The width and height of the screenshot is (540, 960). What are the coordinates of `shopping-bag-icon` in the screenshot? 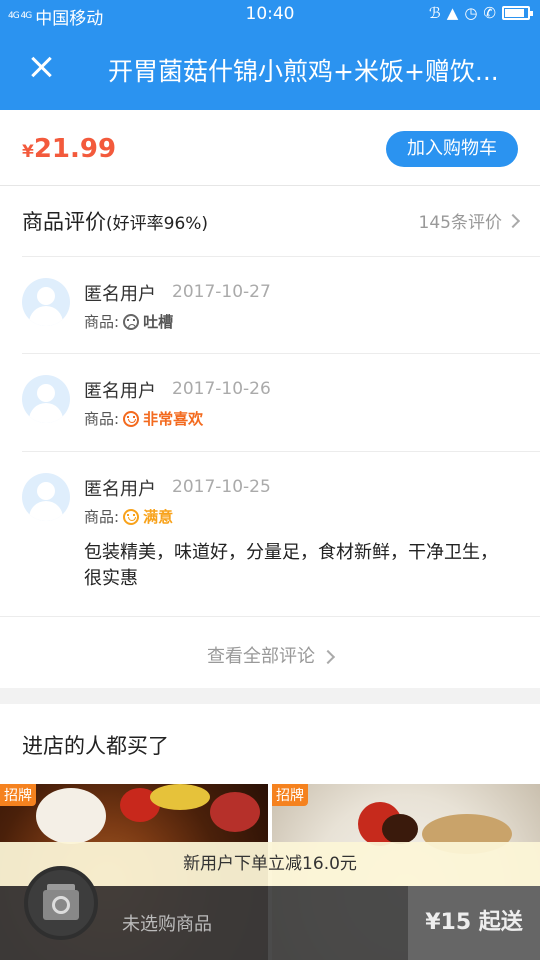 It's located at (61, 902).